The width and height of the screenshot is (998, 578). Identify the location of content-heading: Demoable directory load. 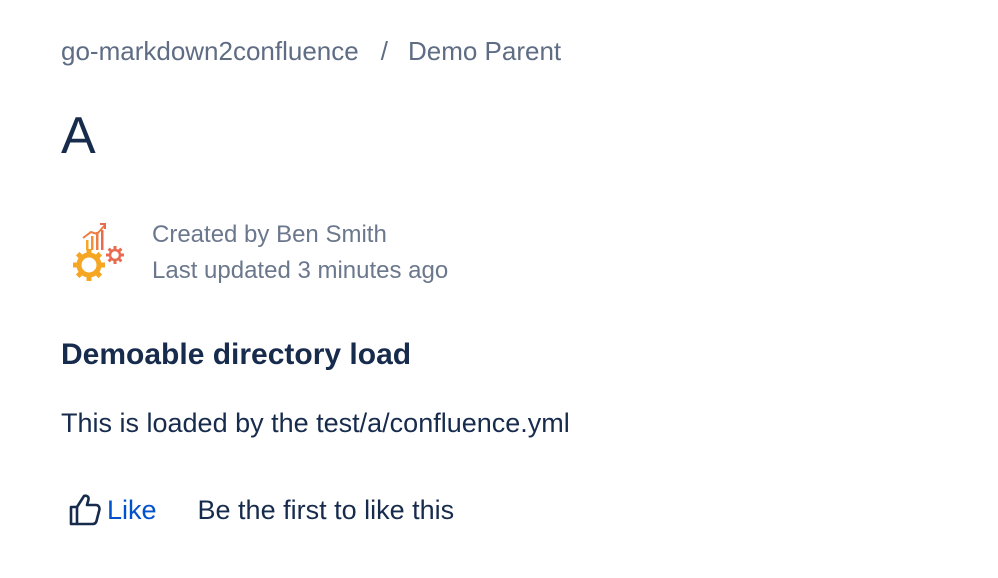
(236, 354).